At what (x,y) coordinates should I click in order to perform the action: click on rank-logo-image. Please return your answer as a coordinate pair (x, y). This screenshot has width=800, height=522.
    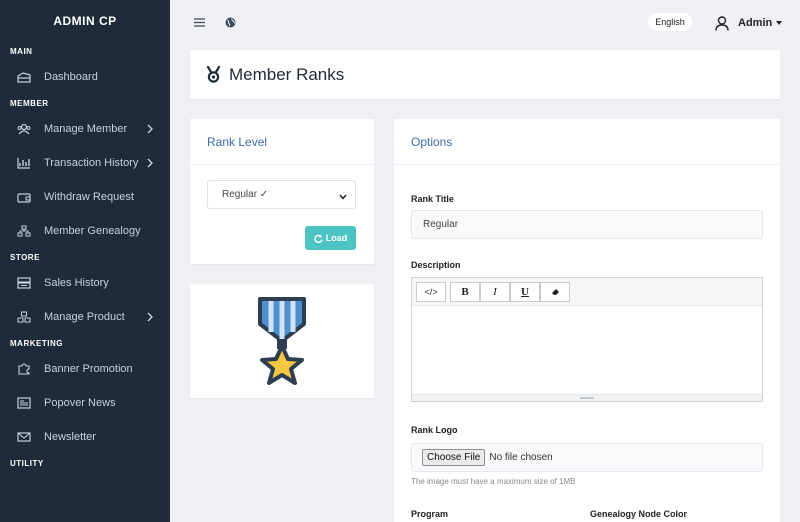
    Looking at the image, I should click on (282, 344).